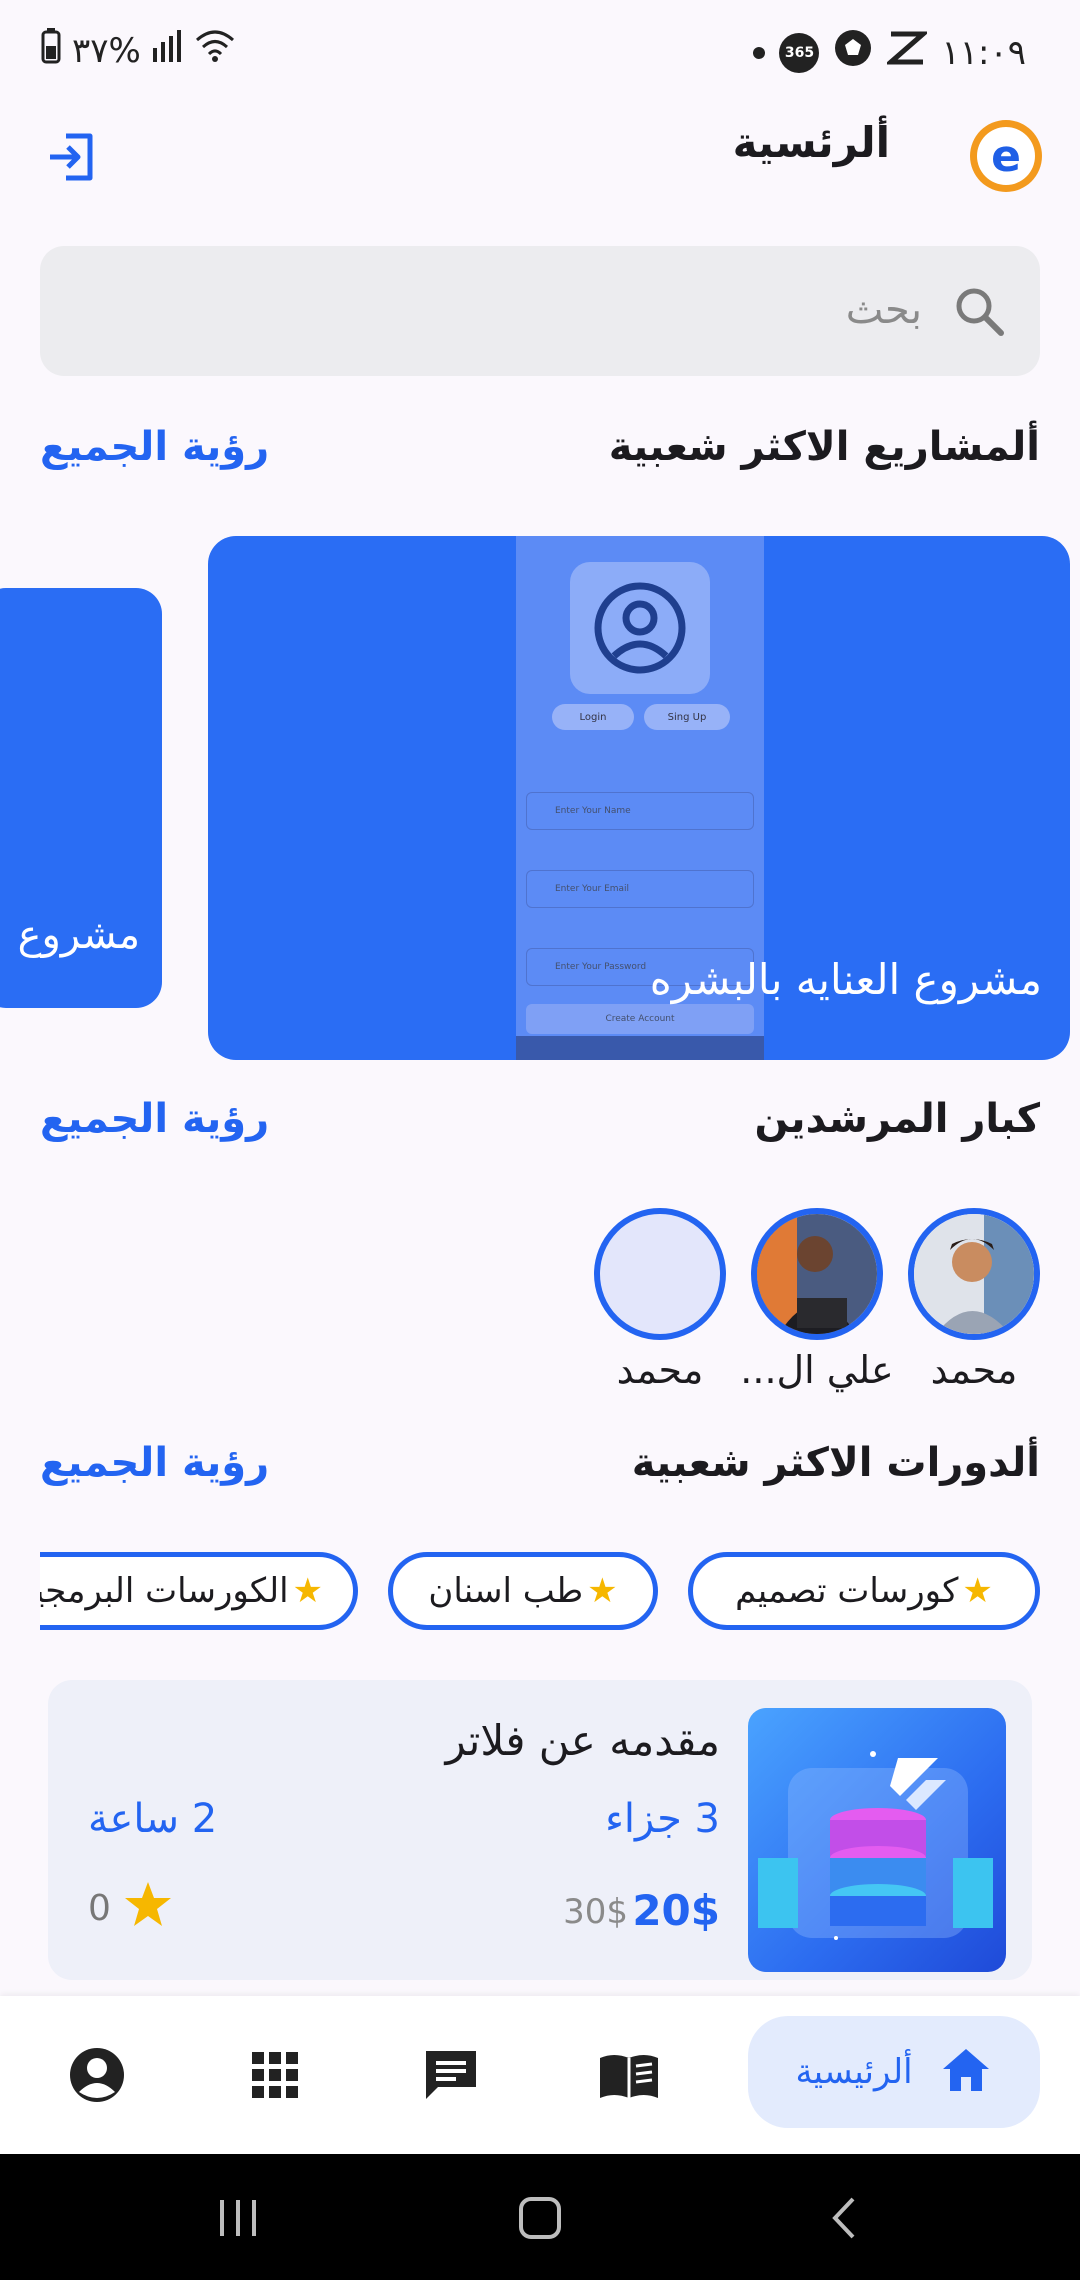  I want to click on wifi-icon, so click(215, 50).